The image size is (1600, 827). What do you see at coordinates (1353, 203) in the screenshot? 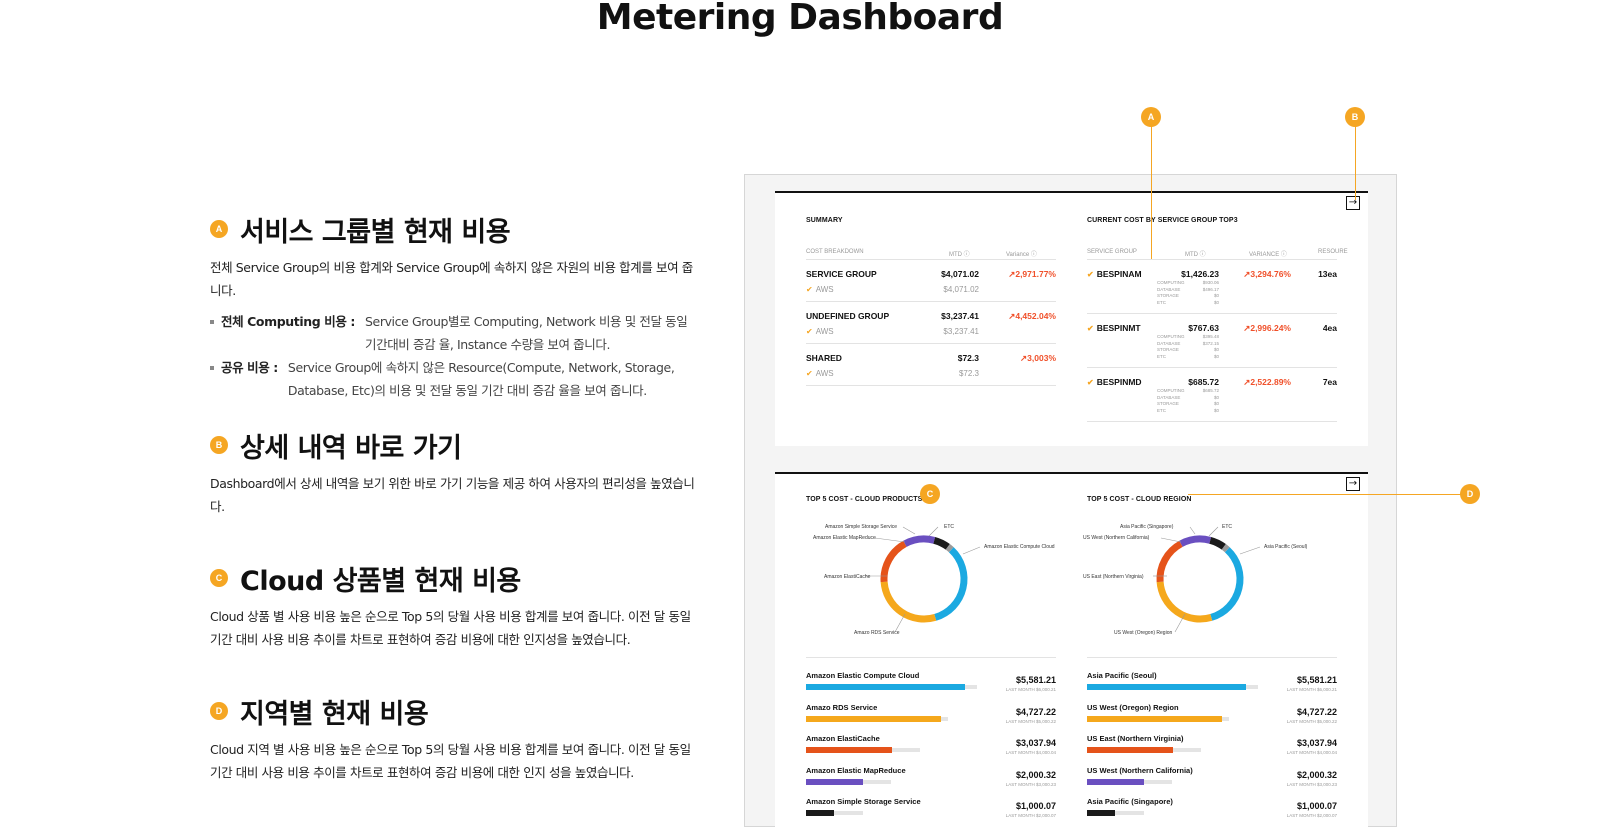
I see `goto-detail-button: →` at bounding box center [1353, 203].